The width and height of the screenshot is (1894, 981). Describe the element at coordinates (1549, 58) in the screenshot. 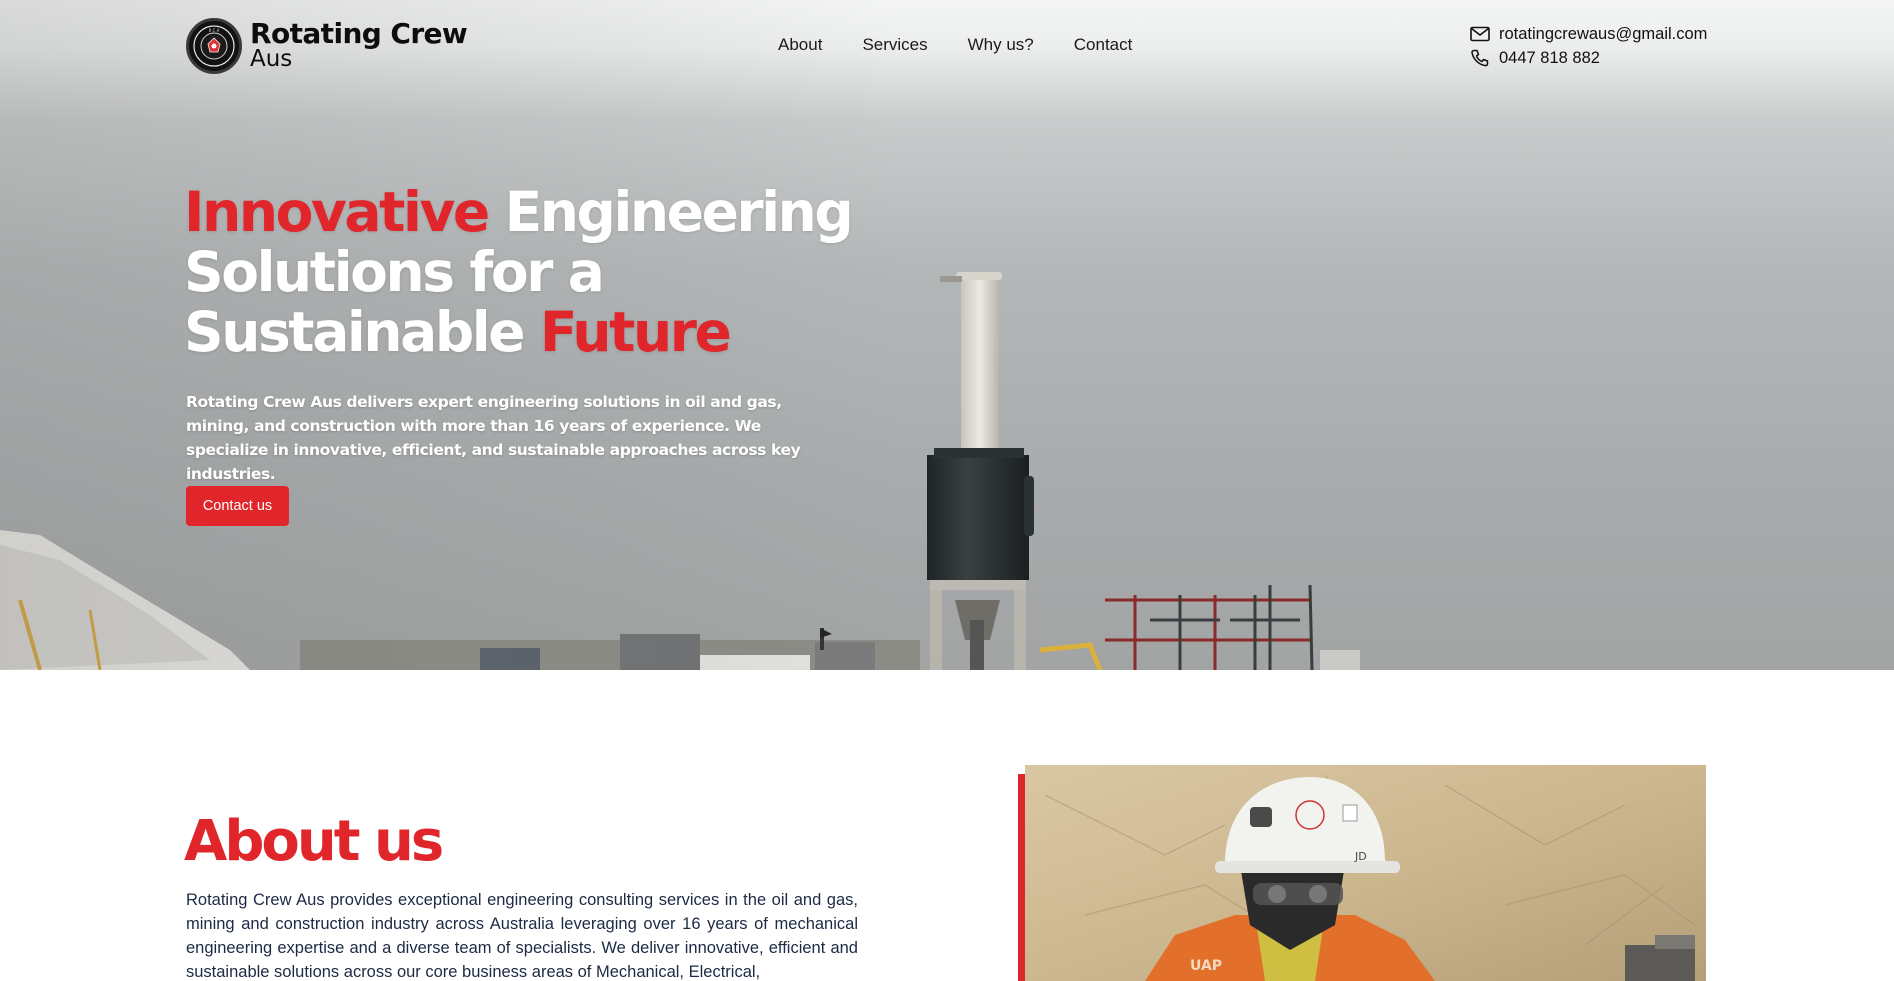

I see `phone-number: 0447 818 882` at that location.